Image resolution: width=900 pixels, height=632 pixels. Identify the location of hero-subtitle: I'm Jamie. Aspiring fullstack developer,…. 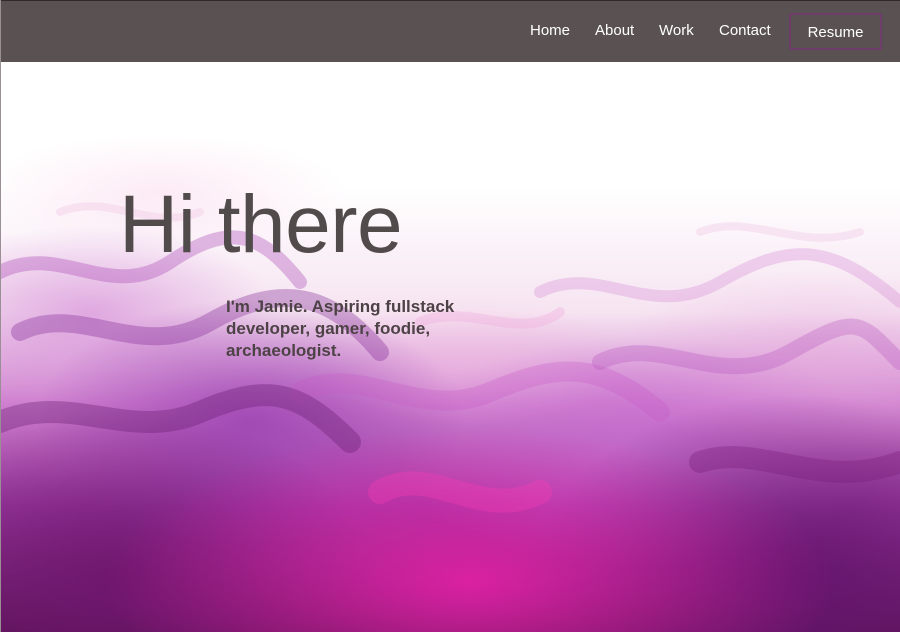
(340, 328).